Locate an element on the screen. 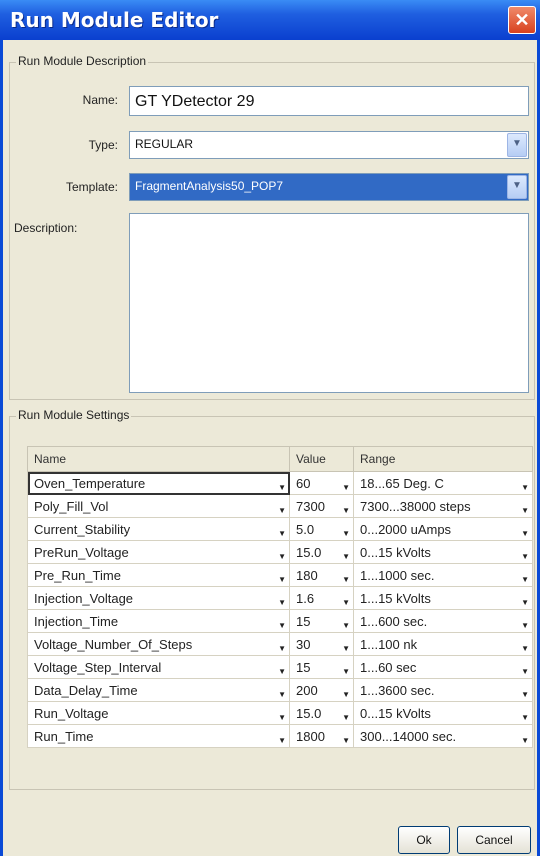 The width and height of the screenshot is (540, 856). cell-name: Pre_Run_Time ▼ is located at coordinates (158, 575).